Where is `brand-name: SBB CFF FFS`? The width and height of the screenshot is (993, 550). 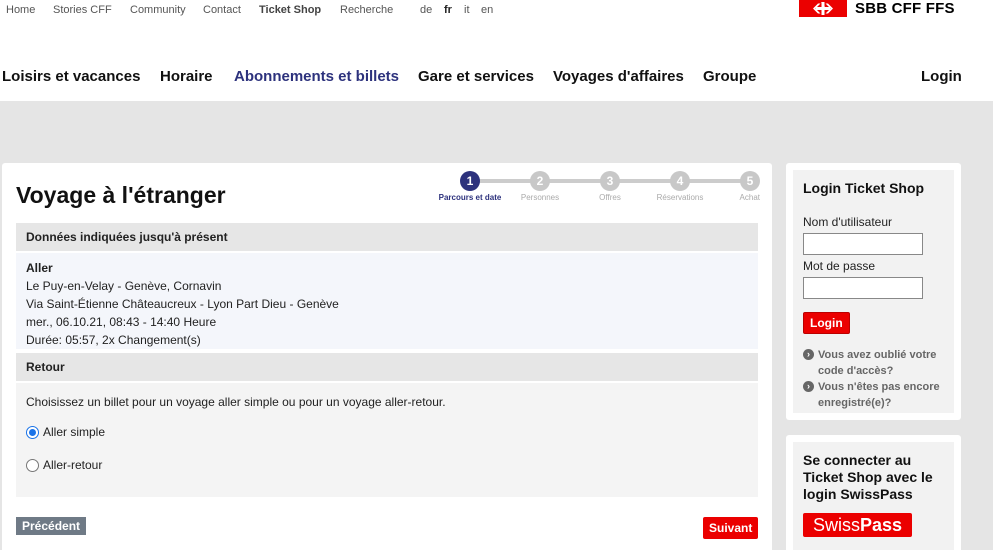
brand-name: SBB CFF FFS is located at coordinates (905, 8).